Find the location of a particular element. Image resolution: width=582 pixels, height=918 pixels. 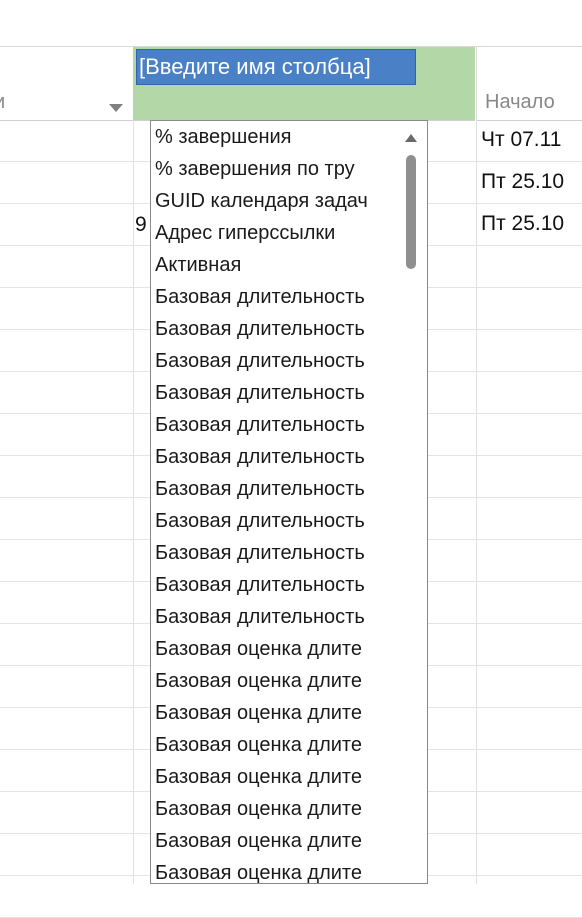

scroll-thumb is located at coordinates (411, 212).